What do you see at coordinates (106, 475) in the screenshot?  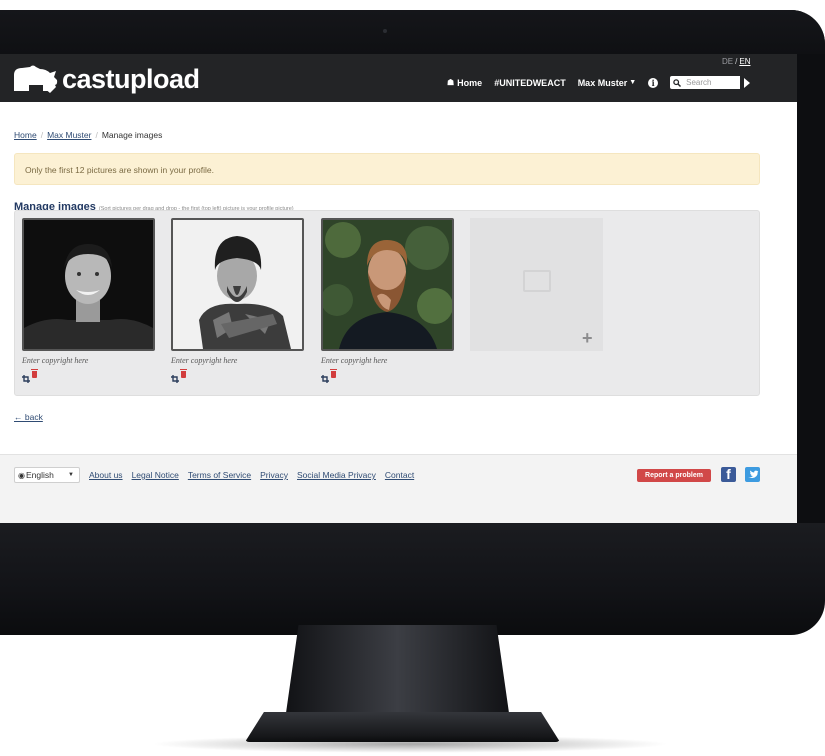 I see `footer-link-about: About us` at bounding box center [106, 475].